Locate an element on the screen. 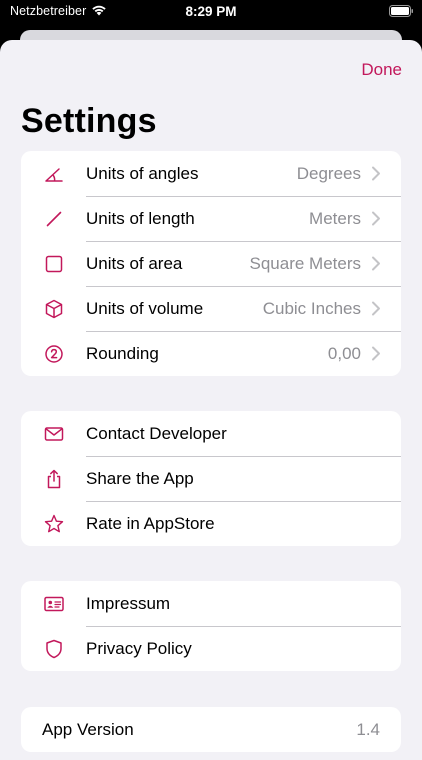 The width and height of the screenshot is (422, 760). row-label: Units of area is located at coordinates (134, 263).